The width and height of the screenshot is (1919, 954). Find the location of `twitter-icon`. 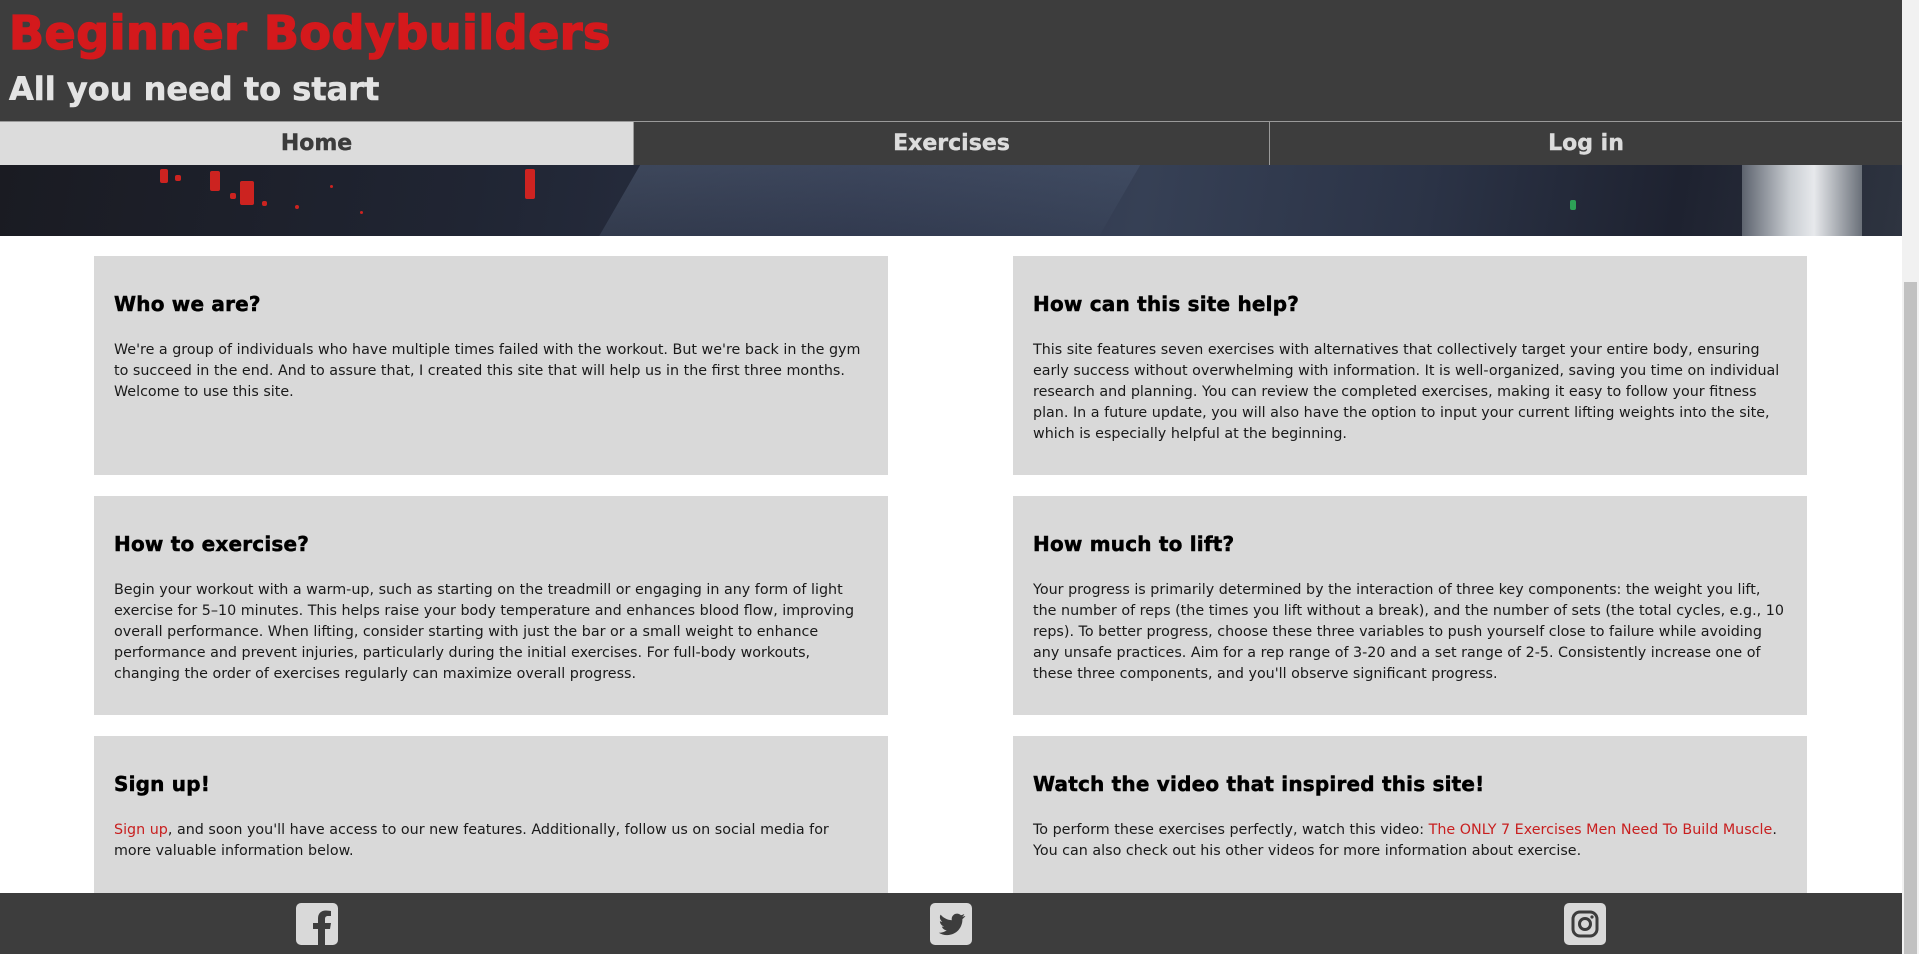

twitter-icon is located at coordinates (951, 924).